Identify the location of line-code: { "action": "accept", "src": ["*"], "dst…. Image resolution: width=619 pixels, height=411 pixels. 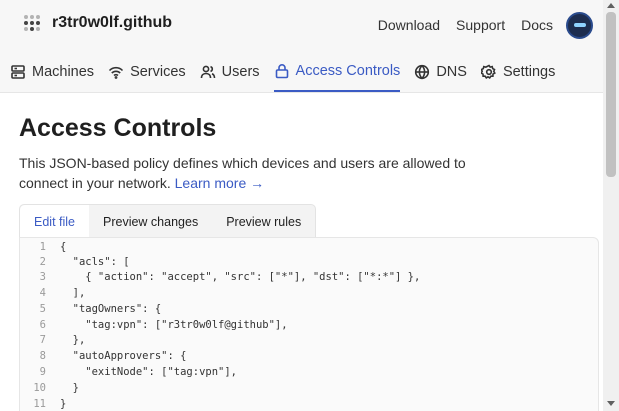
(240, 277).